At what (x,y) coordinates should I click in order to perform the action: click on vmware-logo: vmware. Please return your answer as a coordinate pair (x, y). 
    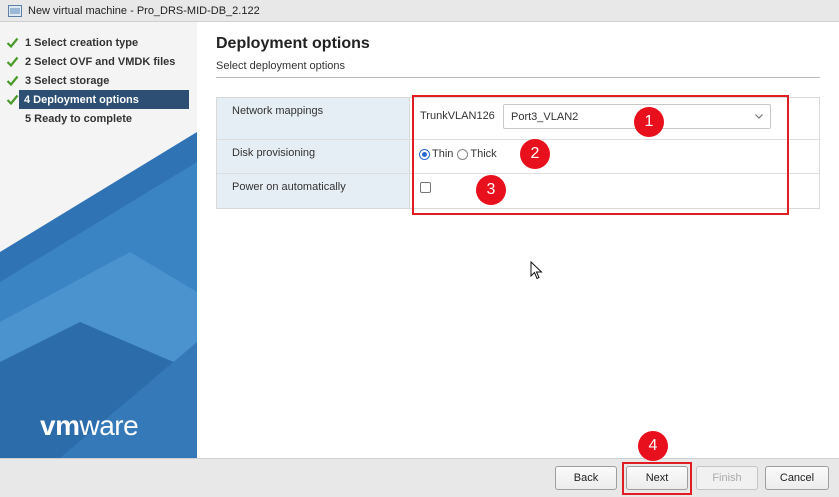
    Looking at the image, I should click on (89, 426).